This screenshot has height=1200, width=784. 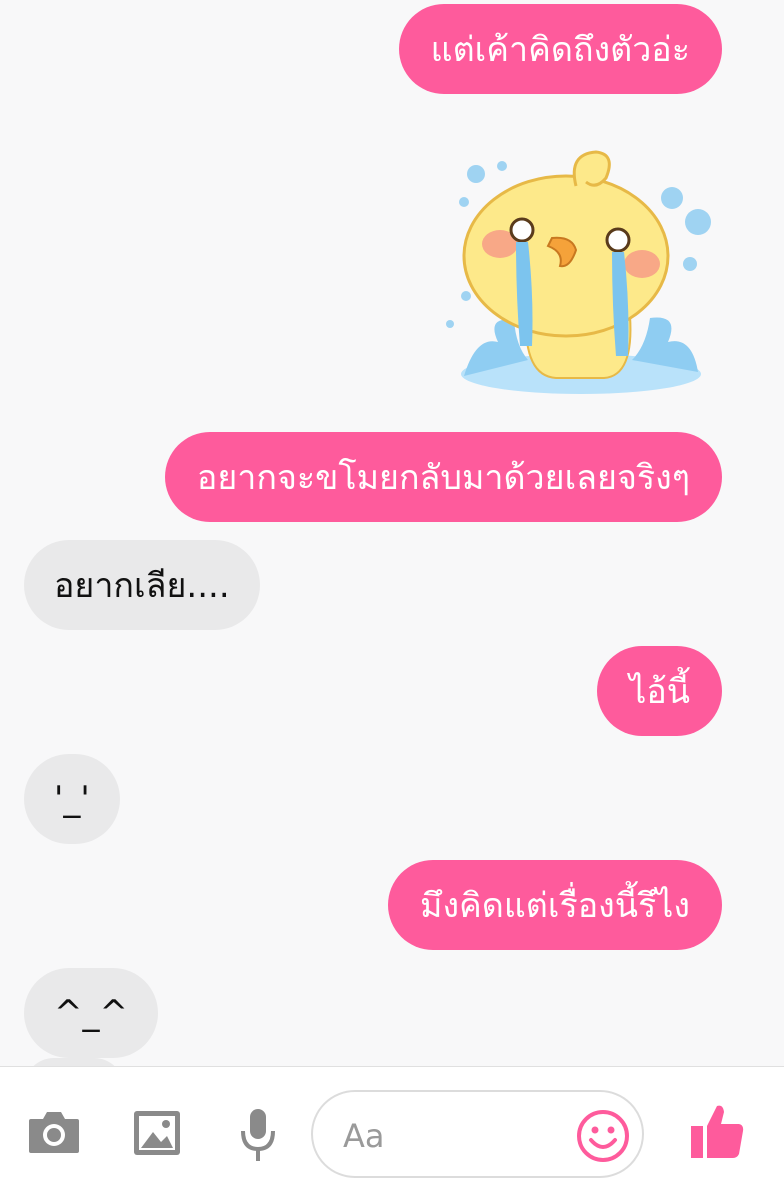 I want to click on message-text: อยากจะขโมยกลับมาด้วยเลยจริงๆ, so click(x=443, y=478).